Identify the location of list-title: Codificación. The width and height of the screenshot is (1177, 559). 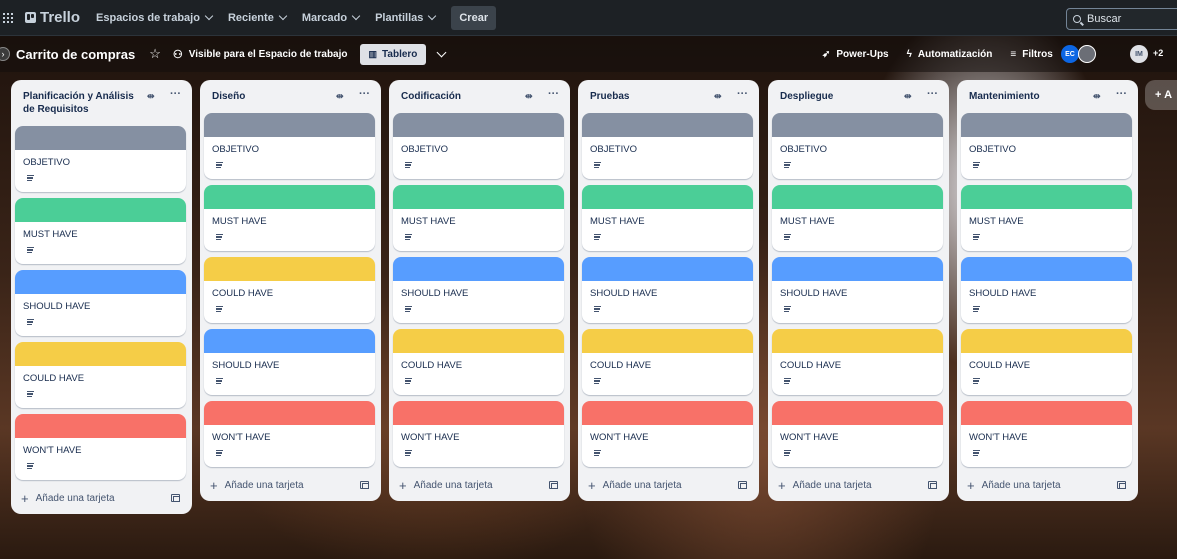
(461, 96).